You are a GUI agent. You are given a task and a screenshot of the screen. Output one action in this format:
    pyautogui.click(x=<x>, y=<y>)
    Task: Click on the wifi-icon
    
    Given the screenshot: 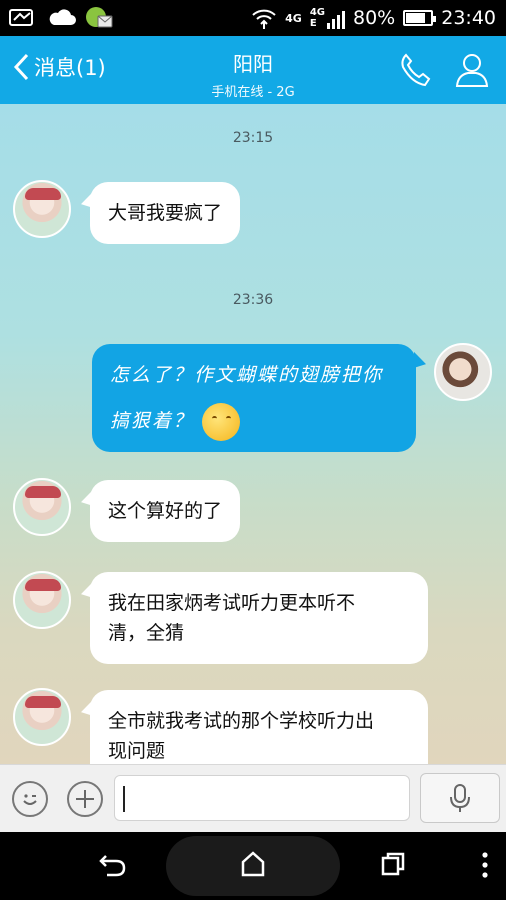 What is the action you would take?
    pyautogui.click(x=264, y=19)
    